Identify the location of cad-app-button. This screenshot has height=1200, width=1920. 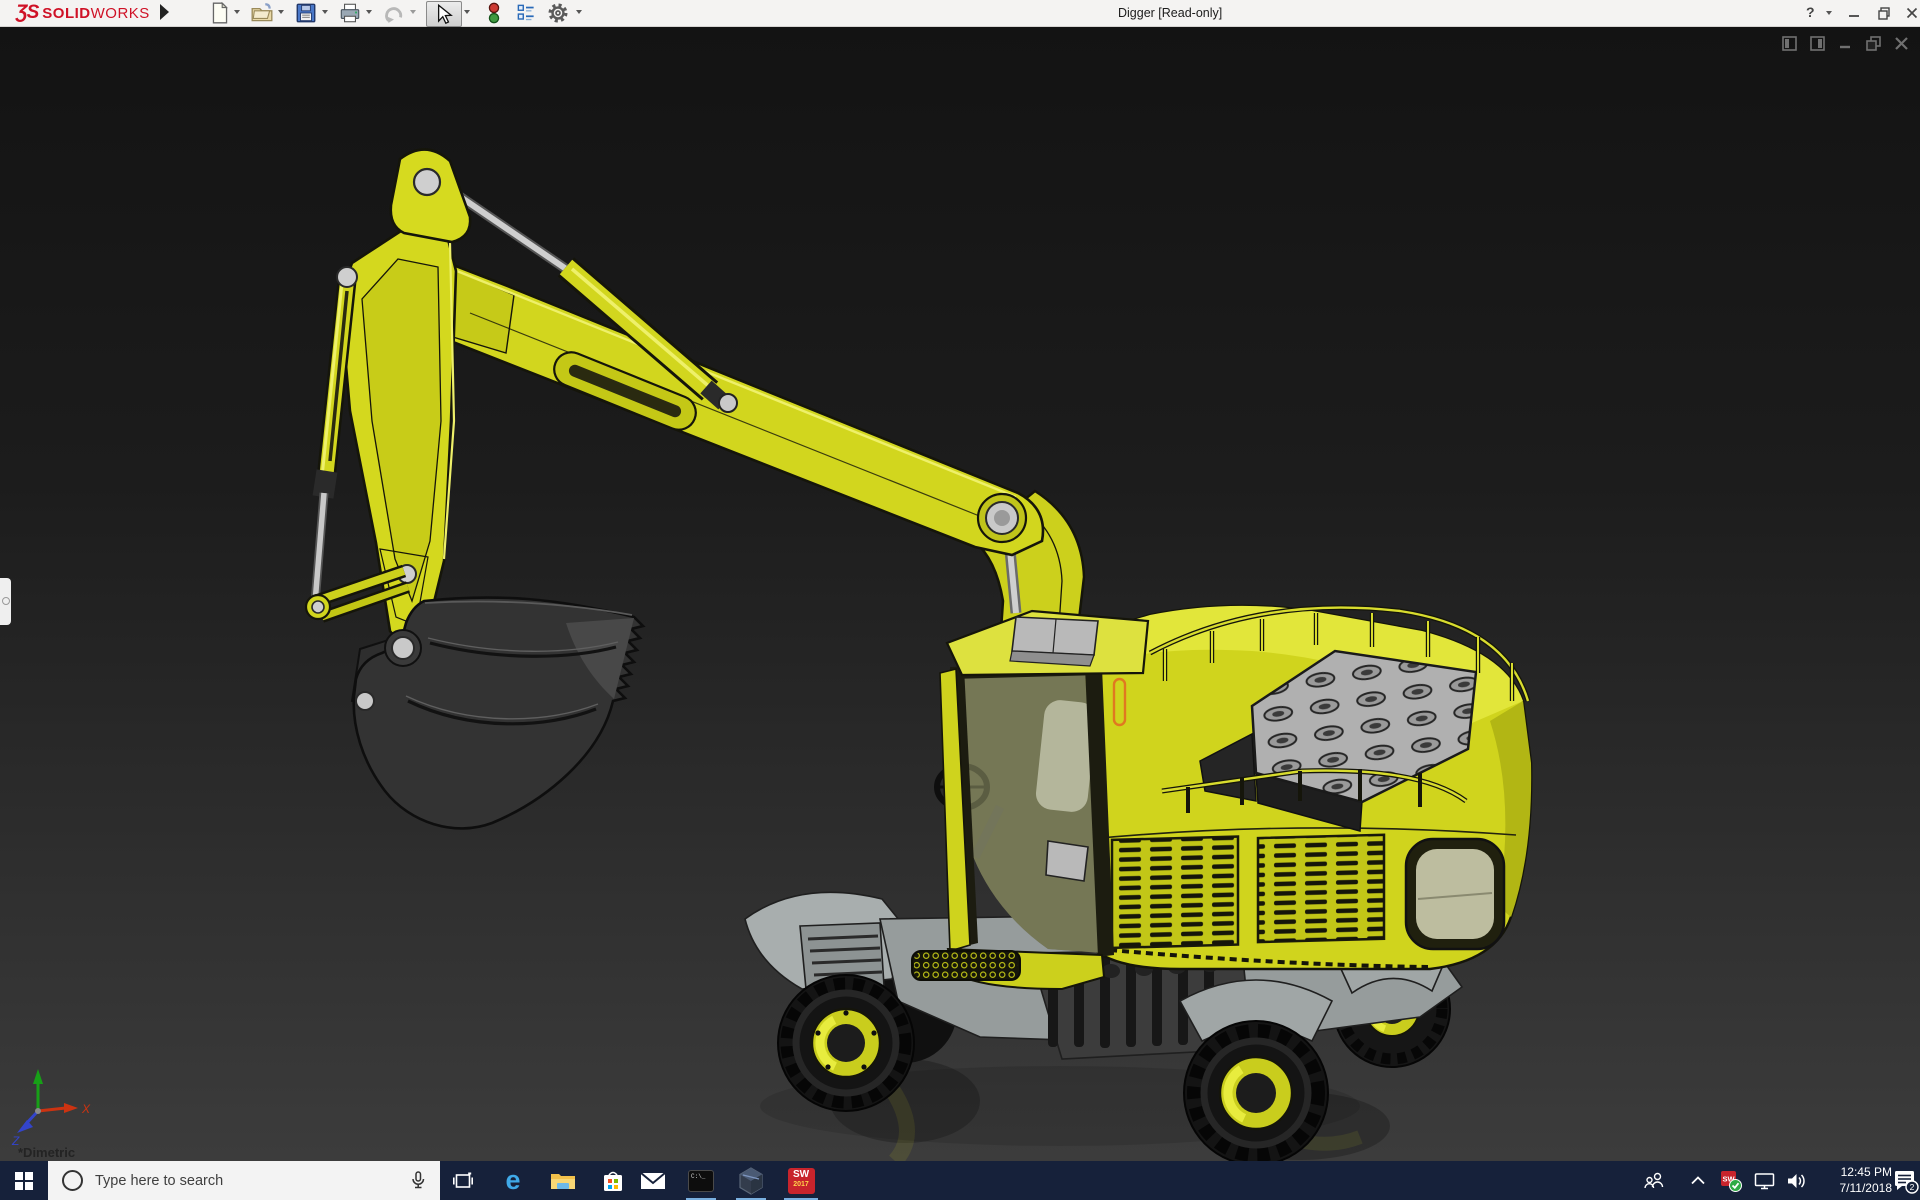
(751, 1180).